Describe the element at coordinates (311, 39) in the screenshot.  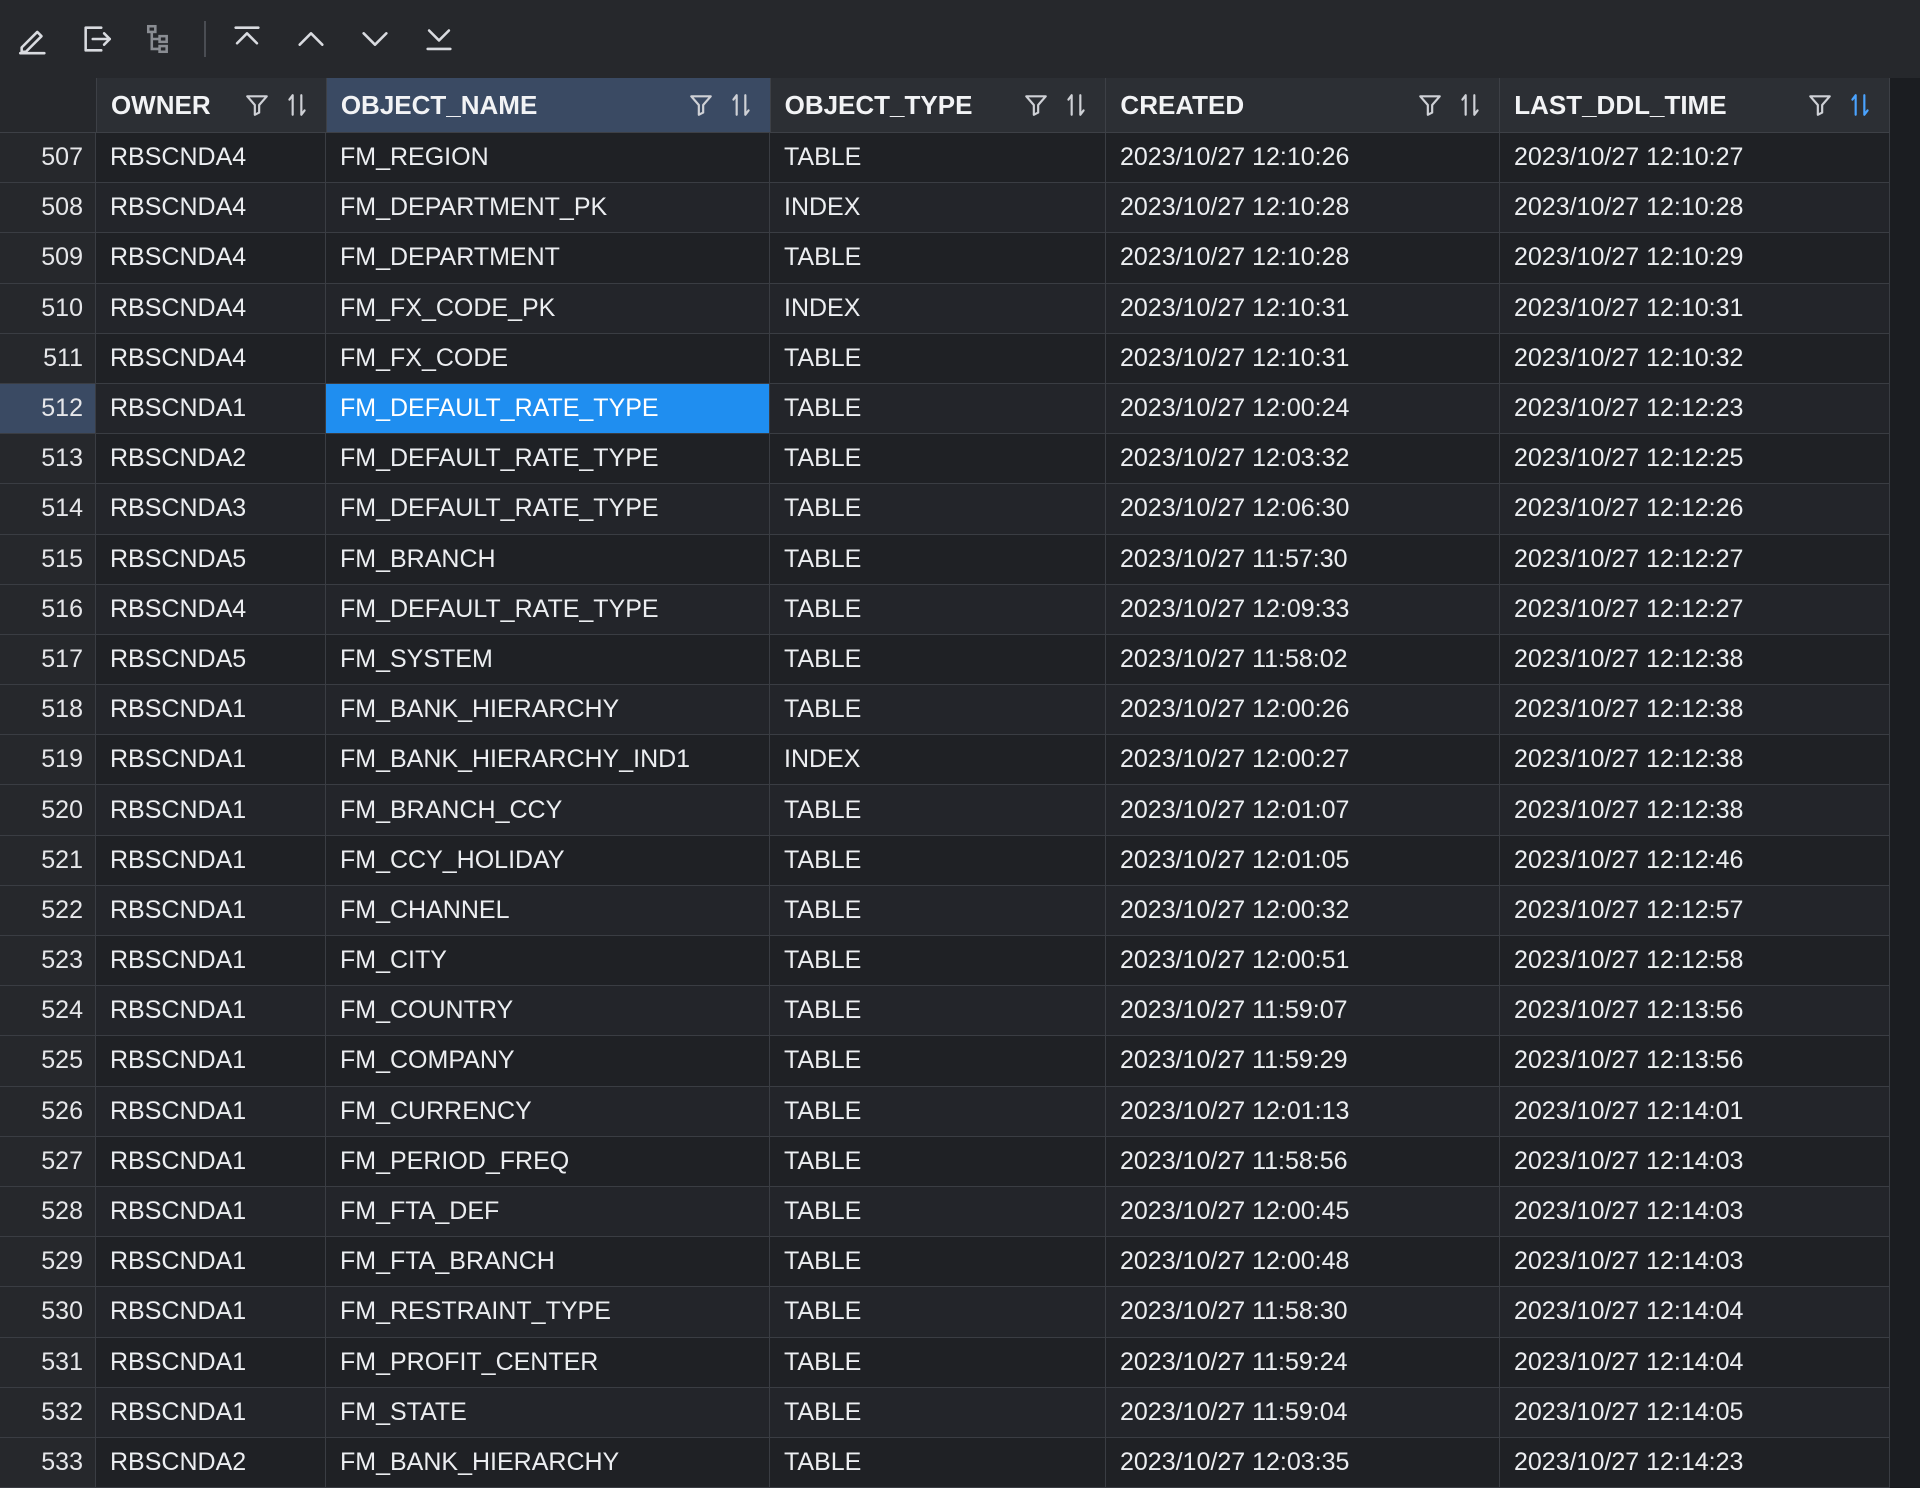
I see `previous-row-button` at that location.